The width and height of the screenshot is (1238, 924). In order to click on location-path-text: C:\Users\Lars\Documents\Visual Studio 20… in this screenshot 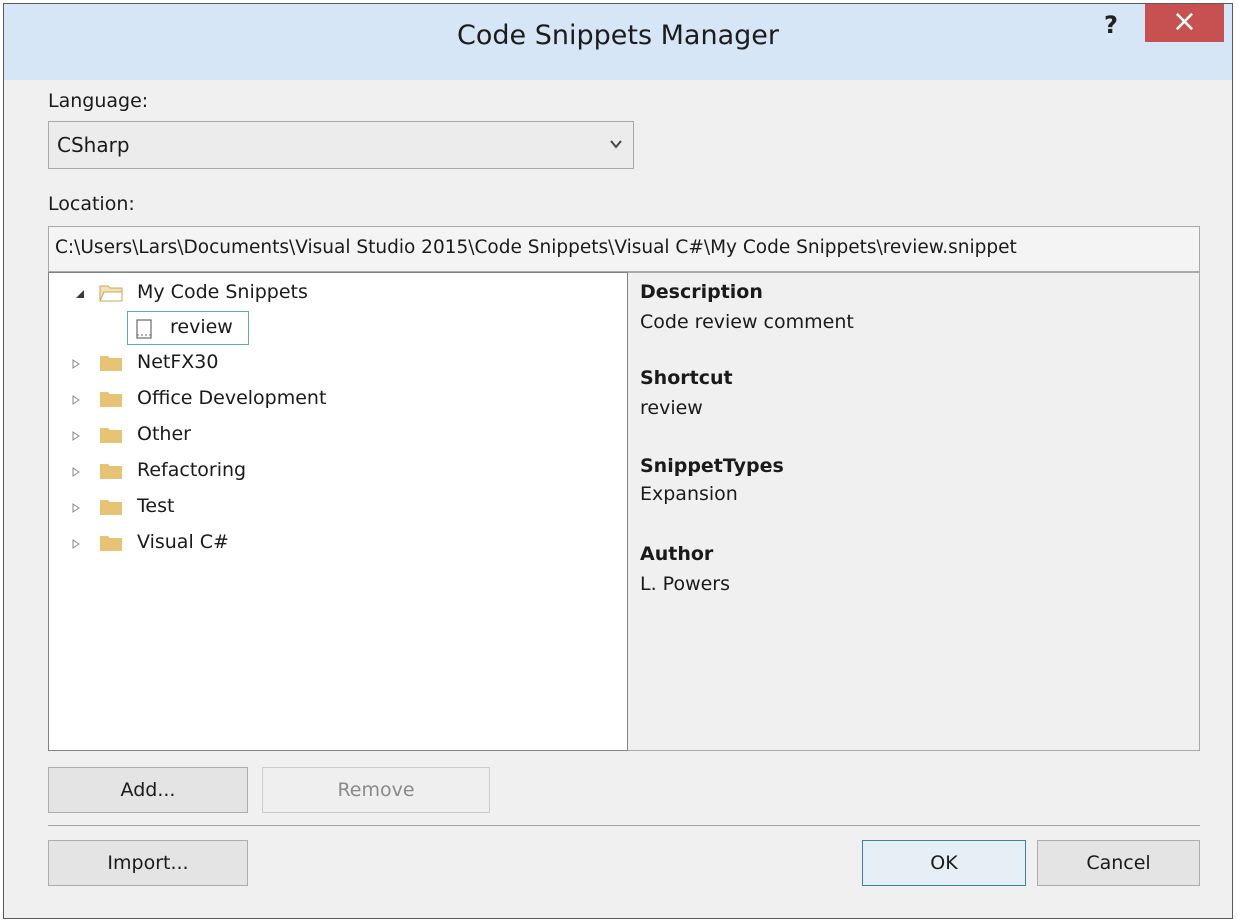, I will do `click(536, 247)`.